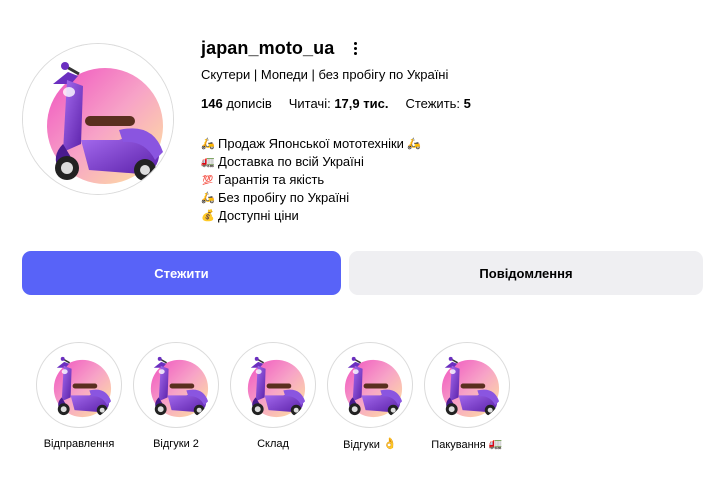  Describe the element at coordinates (355, 48) in the screenshot. I see `more-options-icon` at that location.